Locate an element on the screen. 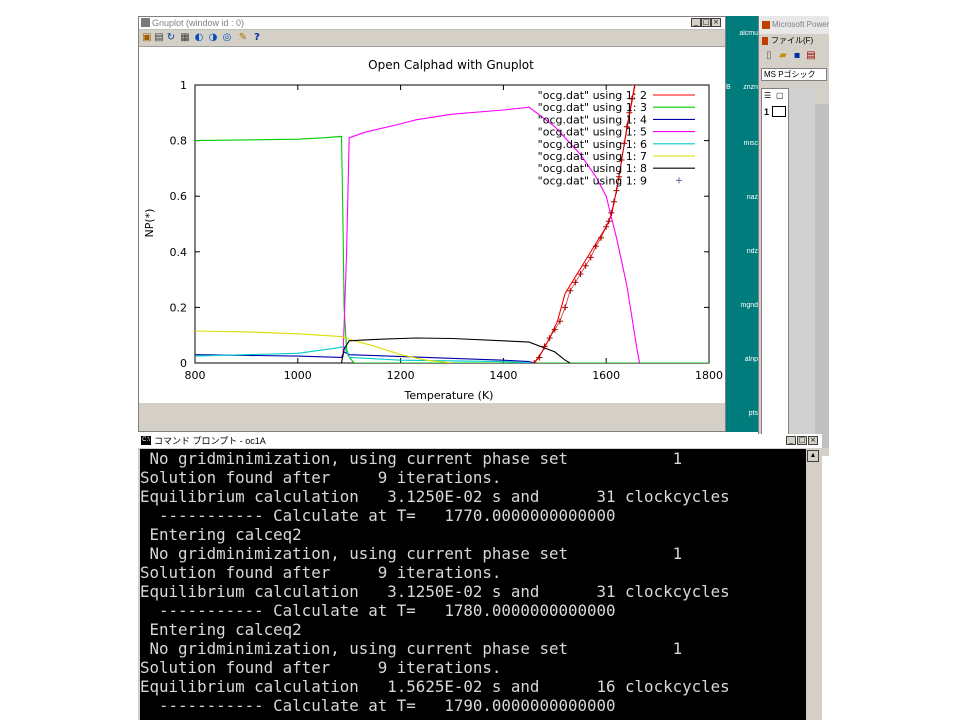  save-icon: ▪ is located at coordinates (797, 56).